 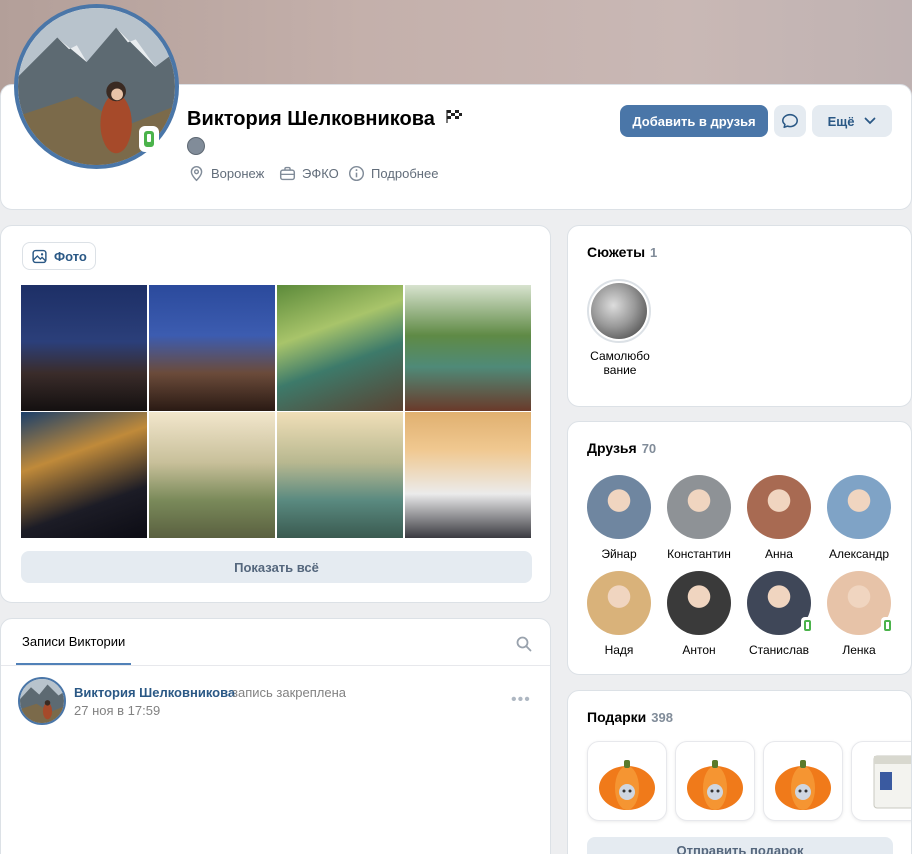 I want to click on info-location-label: Воронеж, so click(x=238, y=173).